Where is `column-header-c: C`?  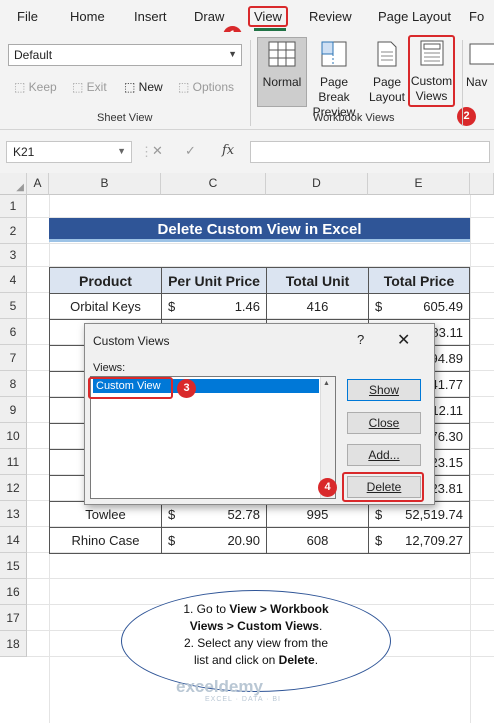 column-header-c: C is located at coordinates (213, 184).